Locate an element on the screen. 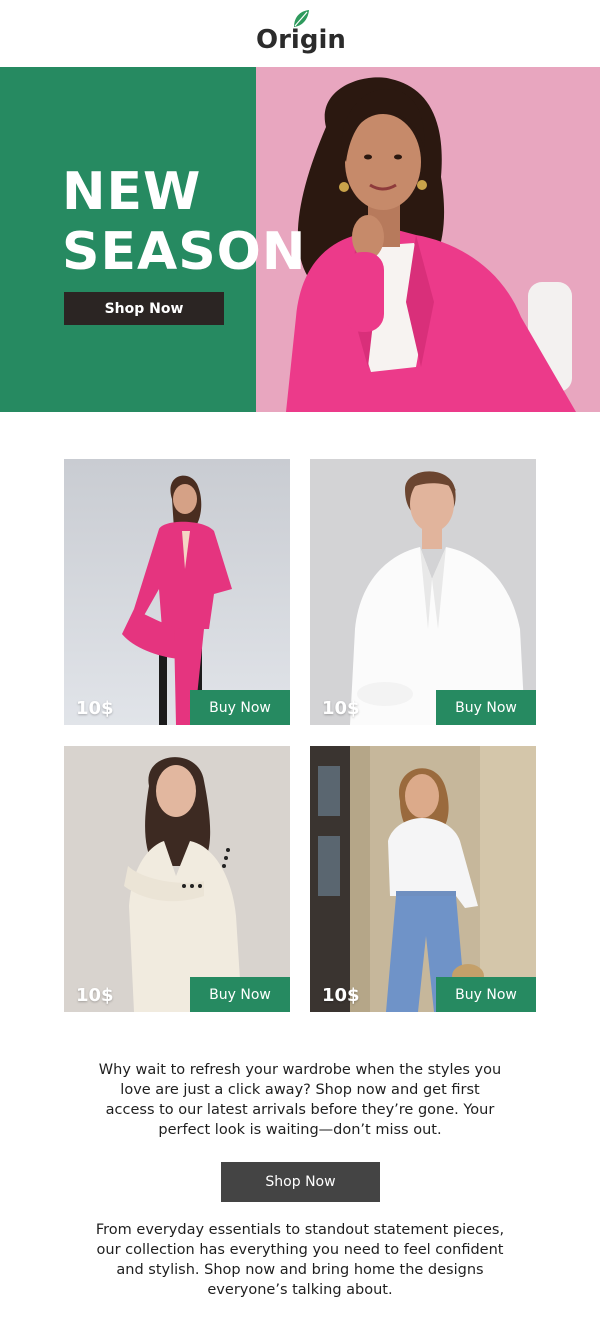 The width and height of the screenshot is (600, 1337). brand-logo: Origin is located at coordinates (301, 35).